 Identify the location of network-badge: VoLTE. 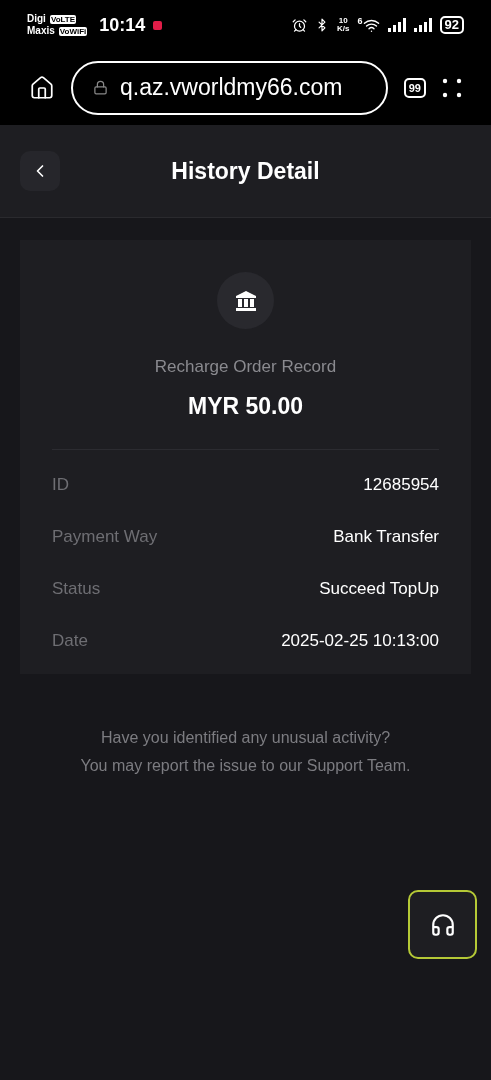
(63, 19).